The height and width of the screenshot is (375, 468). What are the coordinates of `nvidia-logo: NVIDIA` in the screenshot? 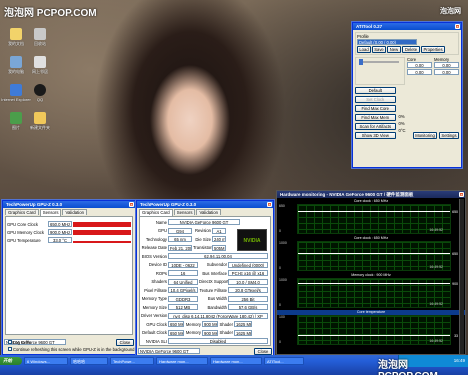 It's located at (252, 240).